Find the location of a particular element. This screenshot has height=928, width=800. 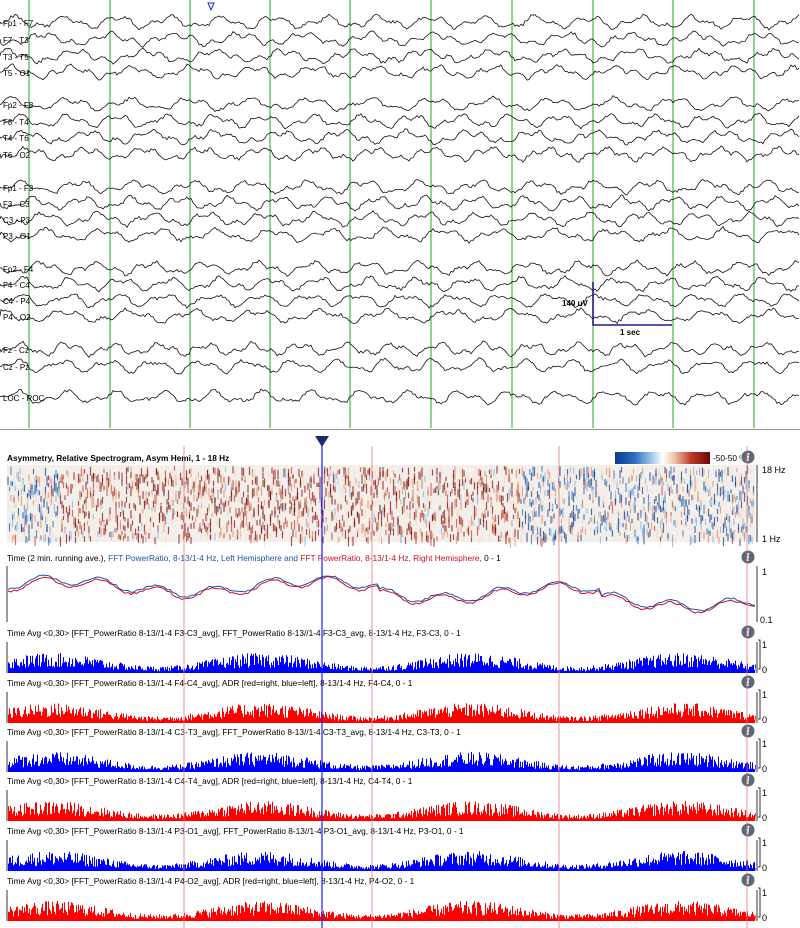

channel-label: F8 - T4 is located at coordinates (16, 122).